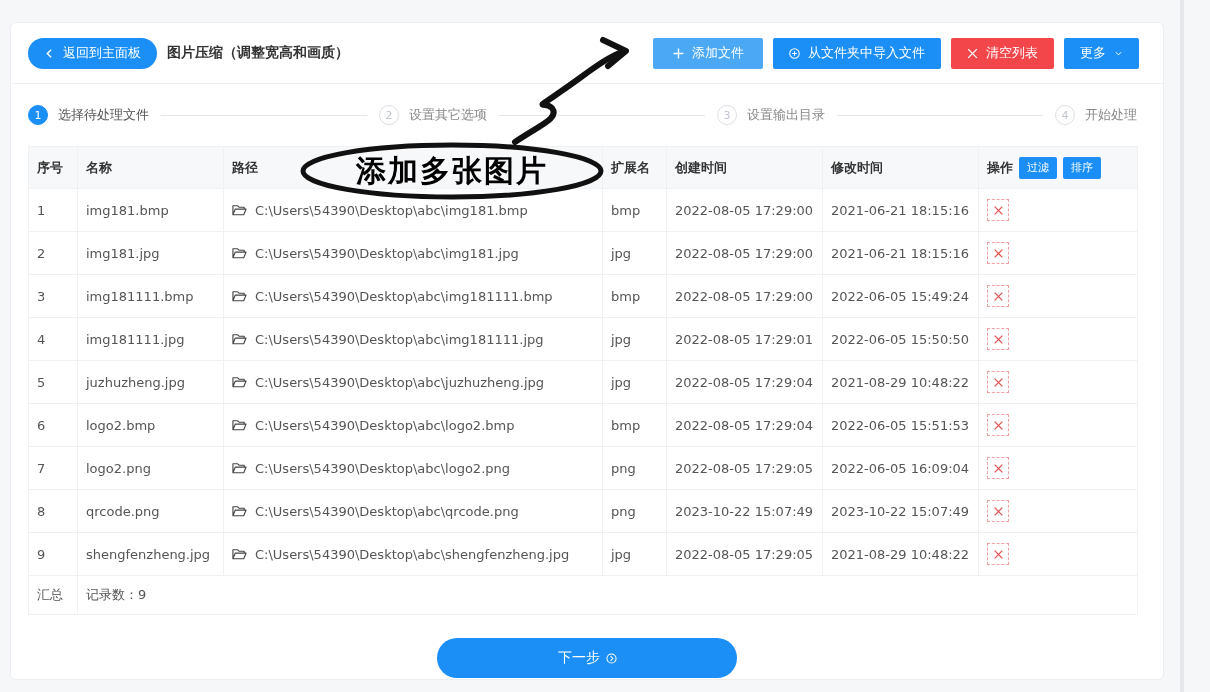 This screenshot has width=1210, height=692. I want to click on summary-label: 汇总, so click(50, 595).